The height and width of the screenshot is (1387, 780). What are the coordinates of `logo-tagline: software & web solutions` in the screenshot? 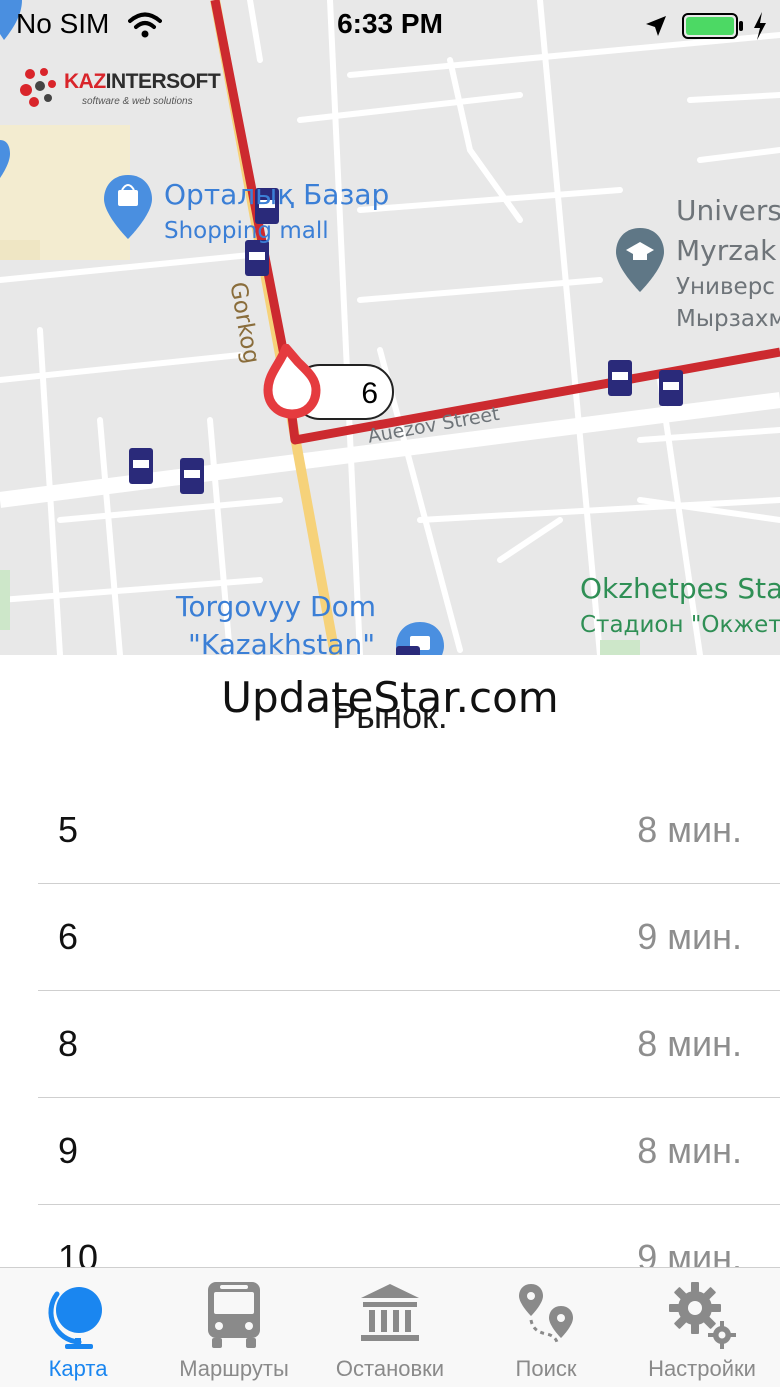 It's located at (137, 101).